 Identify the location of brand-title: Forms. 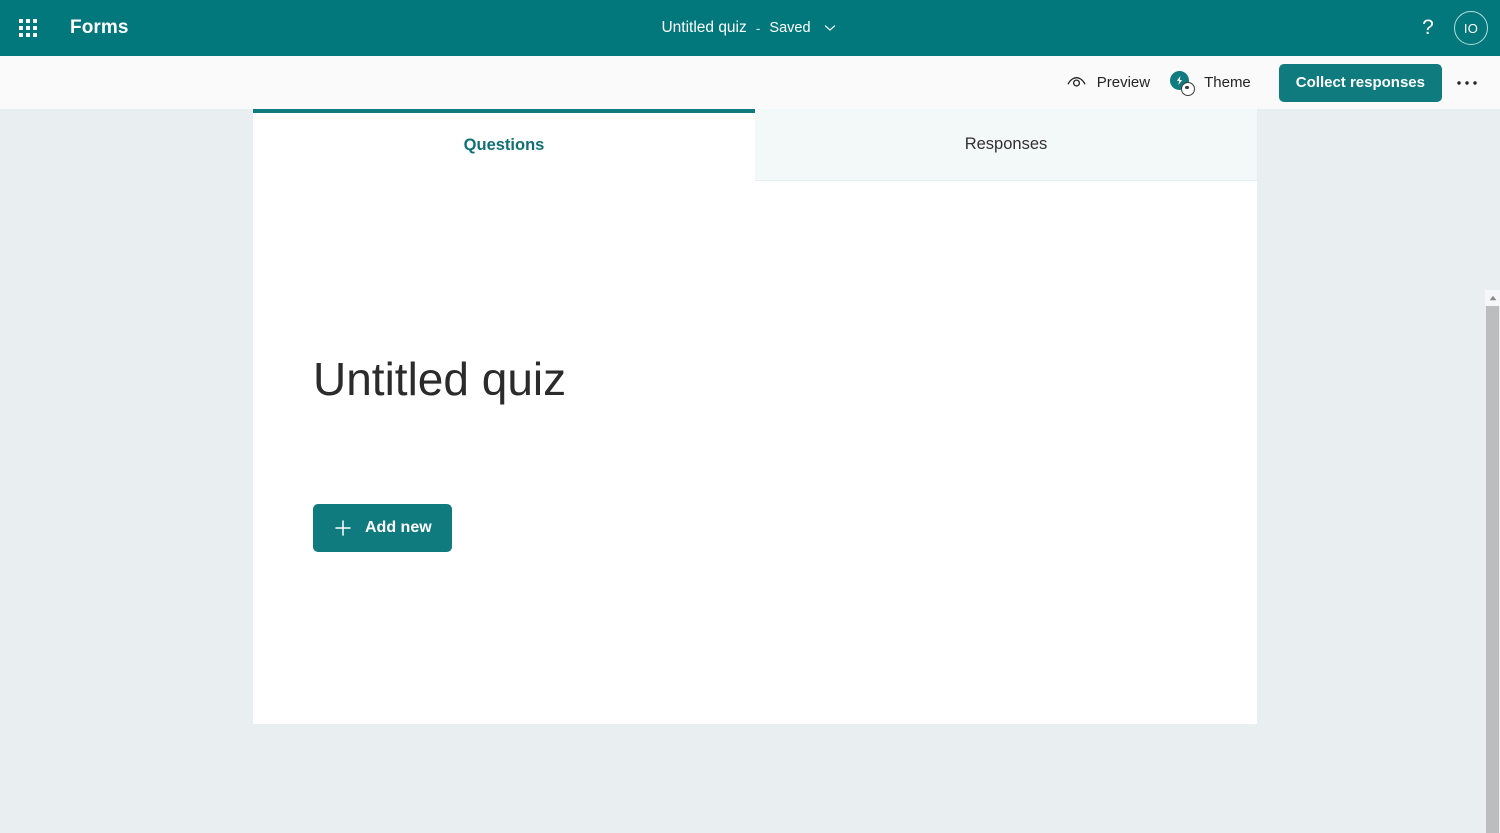
(99, 28).